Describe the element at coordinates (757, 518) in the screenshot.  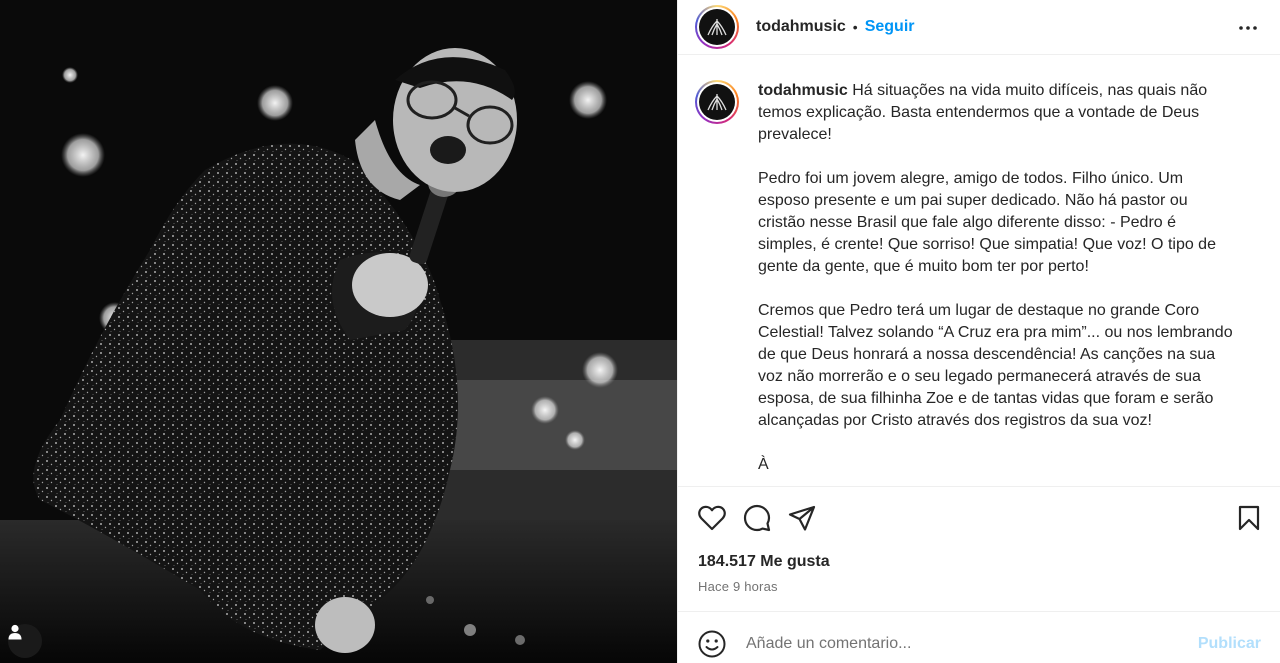
I see `comment-icon` at that location.